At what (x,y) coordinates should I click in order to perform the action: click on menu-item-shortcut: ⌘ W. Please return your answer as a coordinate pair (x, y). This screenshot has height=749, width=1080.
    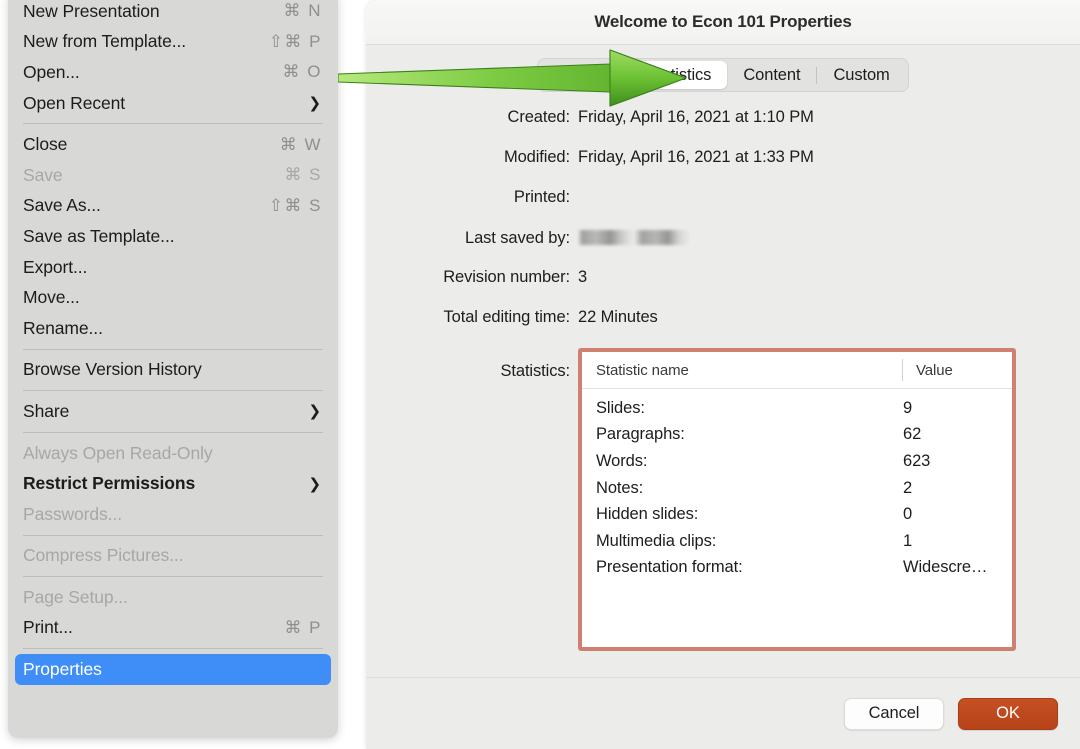
    Looking at the image, I should click on (300, 144).